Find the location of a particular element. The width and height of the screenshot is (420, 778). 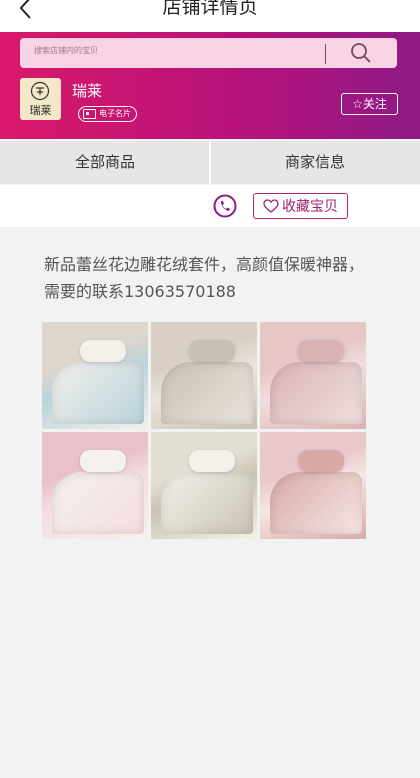

logo-mark-icon is located at coordinates (40, 91).